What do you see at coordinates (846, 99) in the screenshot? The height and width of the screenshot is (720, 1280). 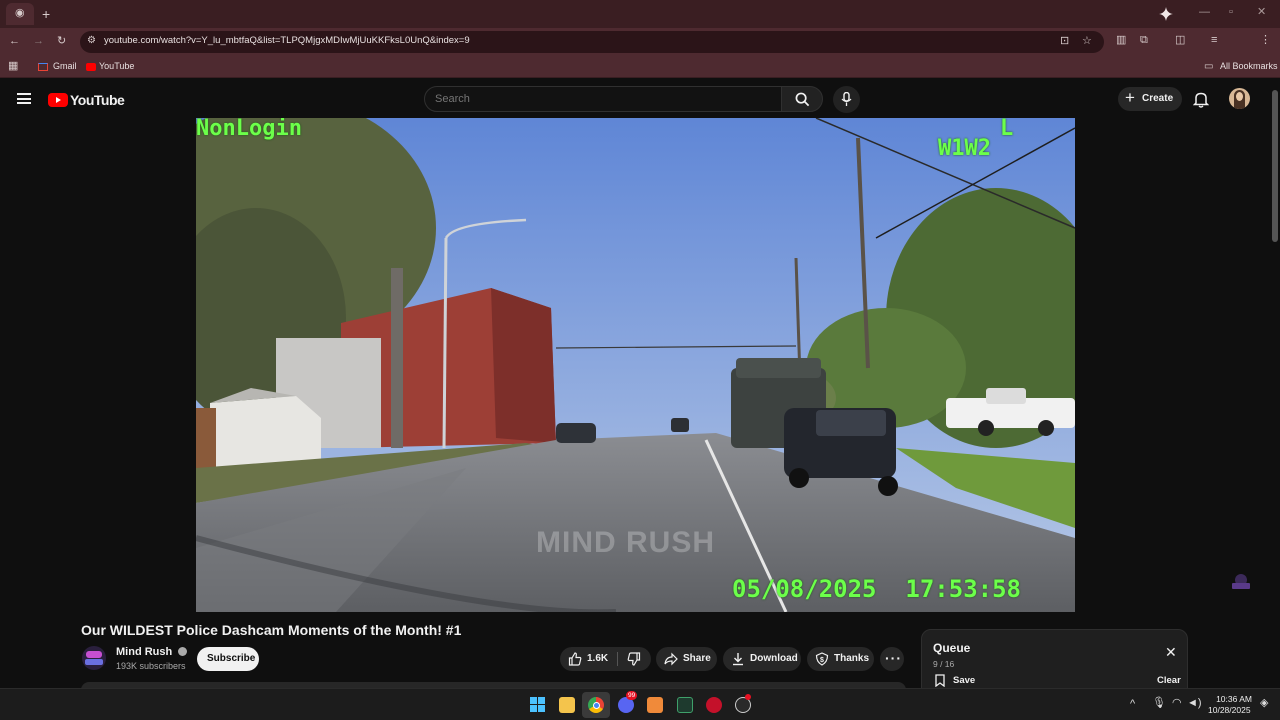 I see `voice-search-button` at bounding box center [846, 99].